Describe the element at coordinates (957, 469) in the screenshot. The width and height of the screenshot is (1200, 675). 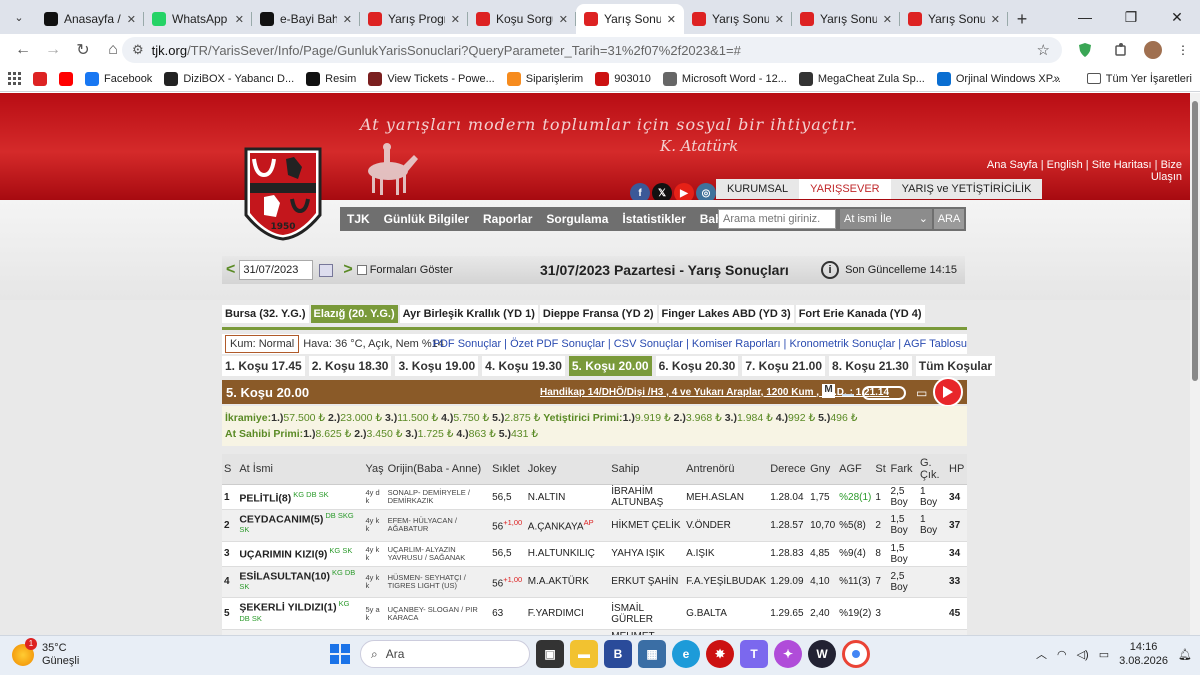
I see `column-header: HP` at that location.